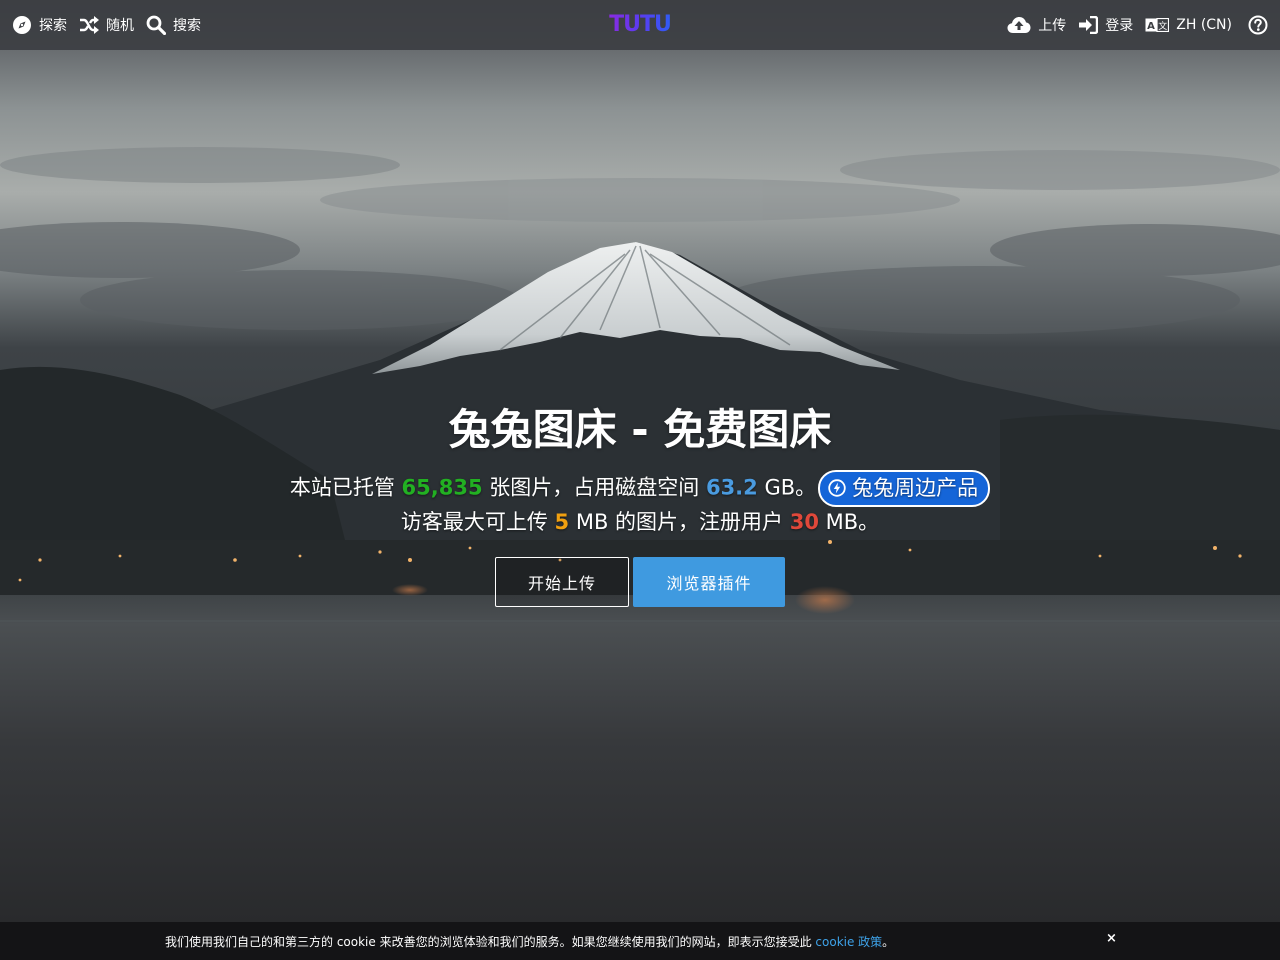 This screenshot has height=960, width=1280. I want to click on nav-upload: 上传, so click(1036, 25).